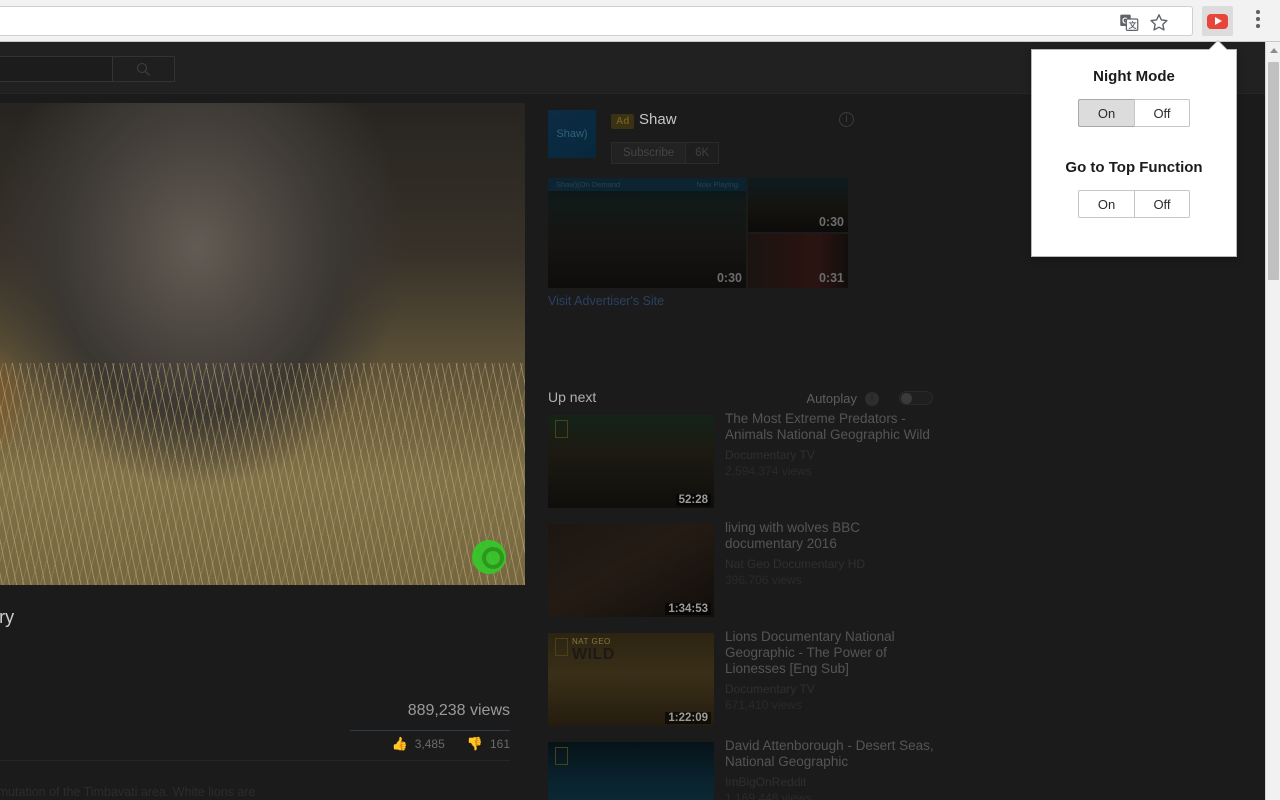  What do you see at coordinates (832, 564) in the screenshot?
I see `channel-name: Nat Geo Documentary HD` at bounding box center [832, 564].